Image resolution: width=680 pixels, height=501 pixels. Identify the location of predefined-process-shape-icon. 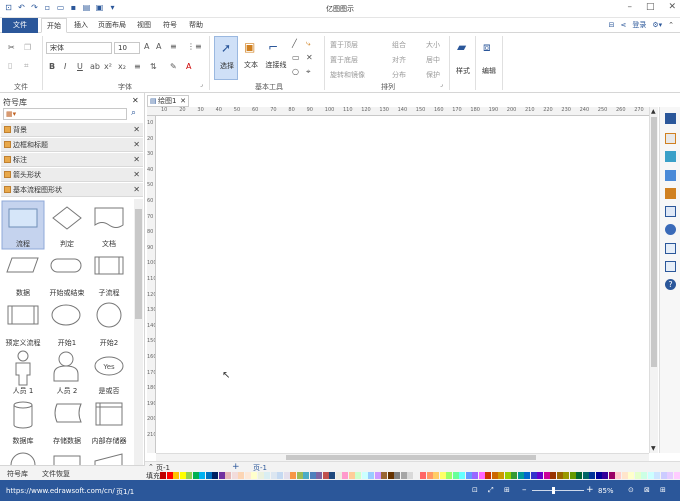
(23, 315).